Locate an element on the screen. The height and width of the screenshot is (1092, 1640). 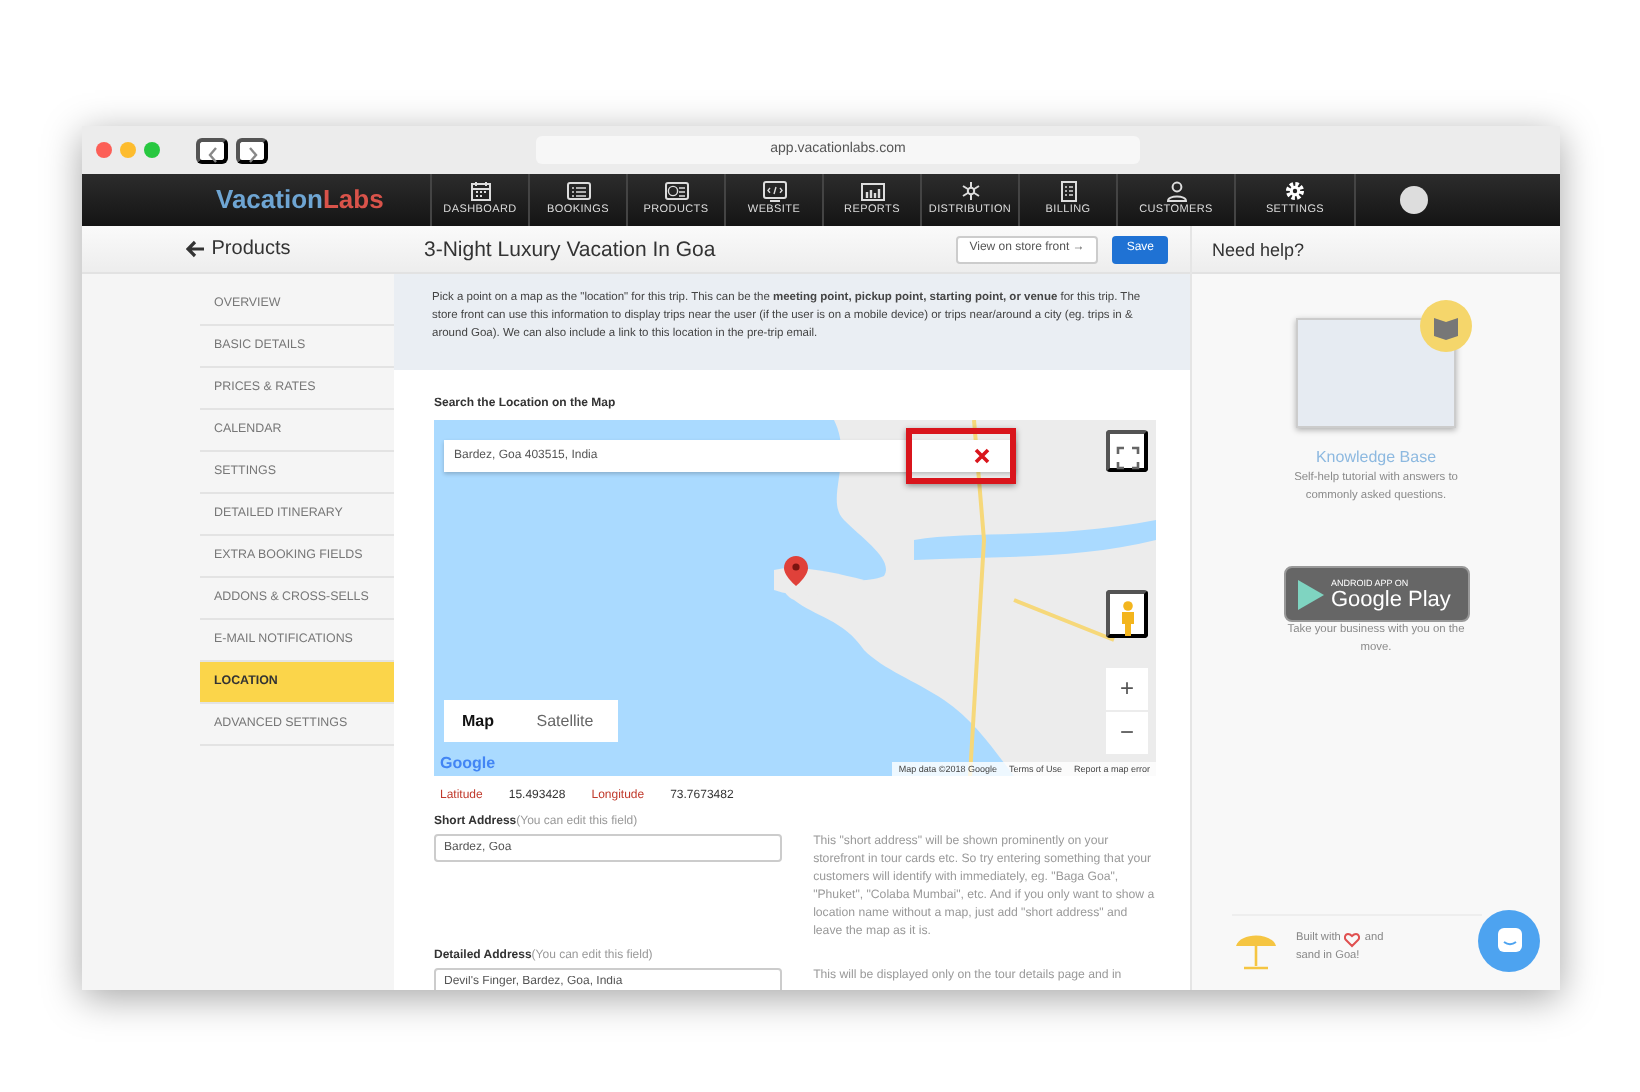
chat-icon is located at coordinates (1509, 940).